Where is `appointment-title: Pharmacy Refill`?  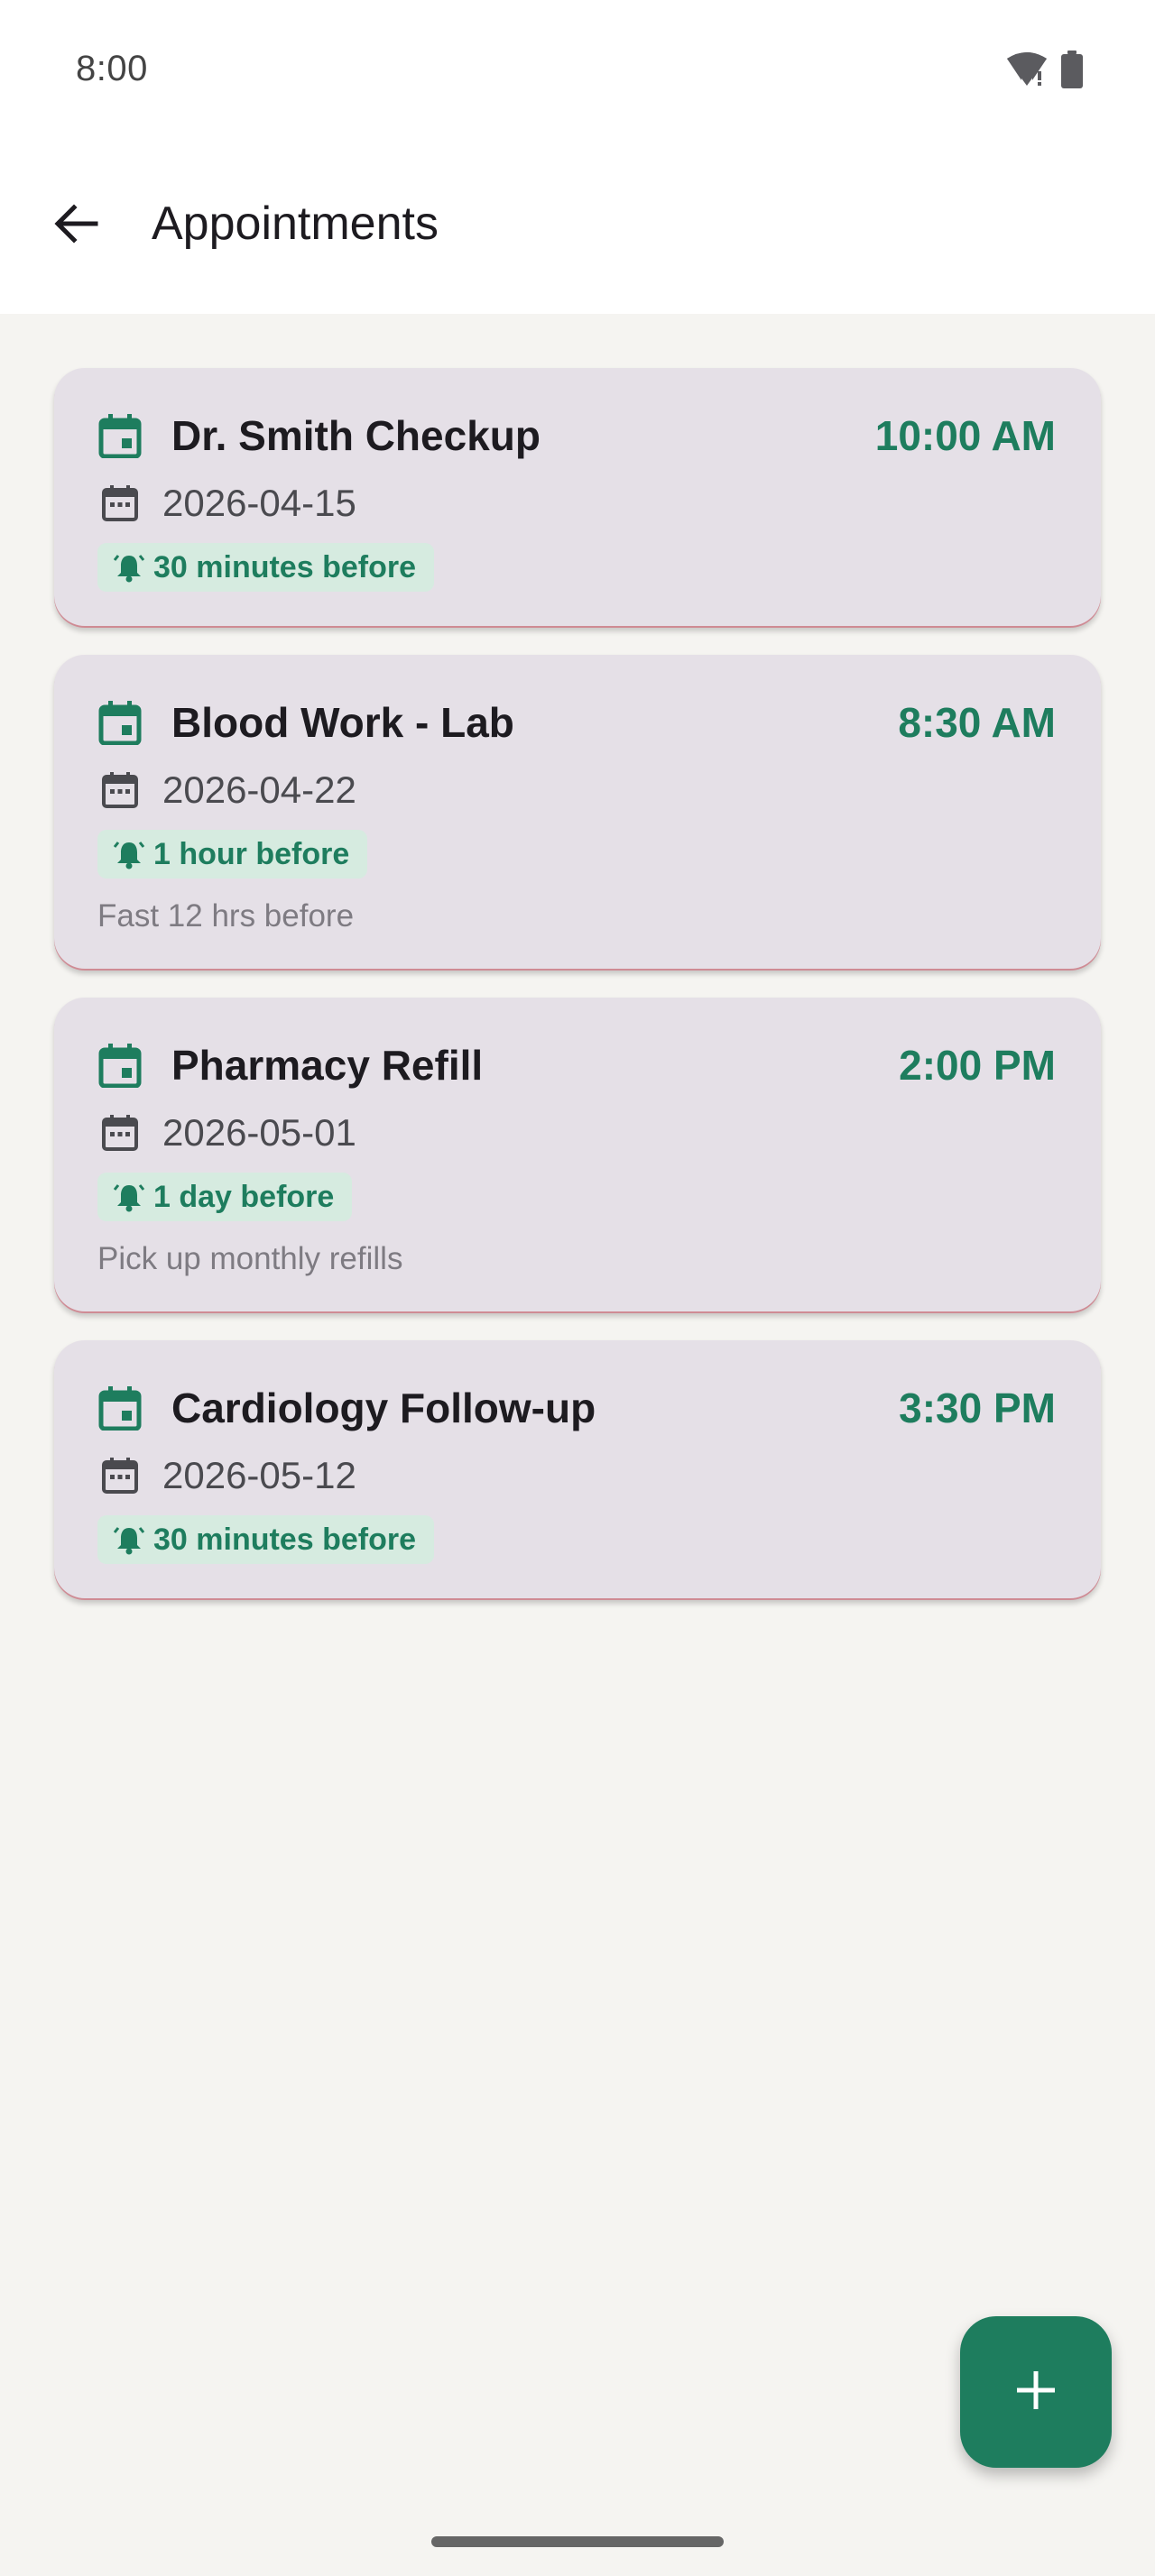 appointment-title: Pharmacy Refill is located at coordinates (327, 1066).